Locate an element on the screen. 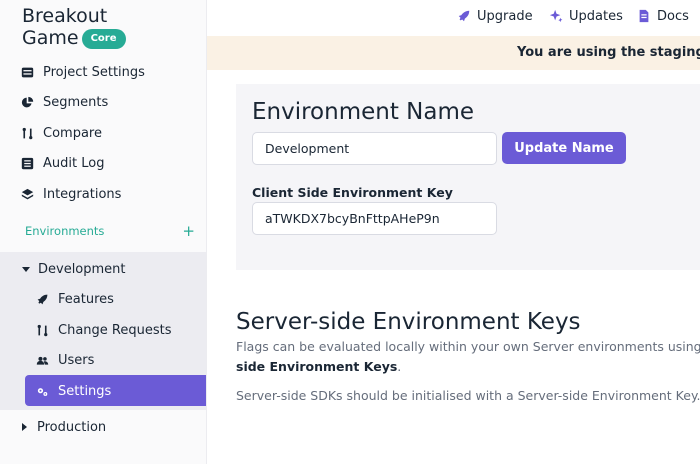 Image resolution: width=700 pixels, height=464 pixels. client-key-label: Client Side Environment Key is located at coordinates (352, 192).